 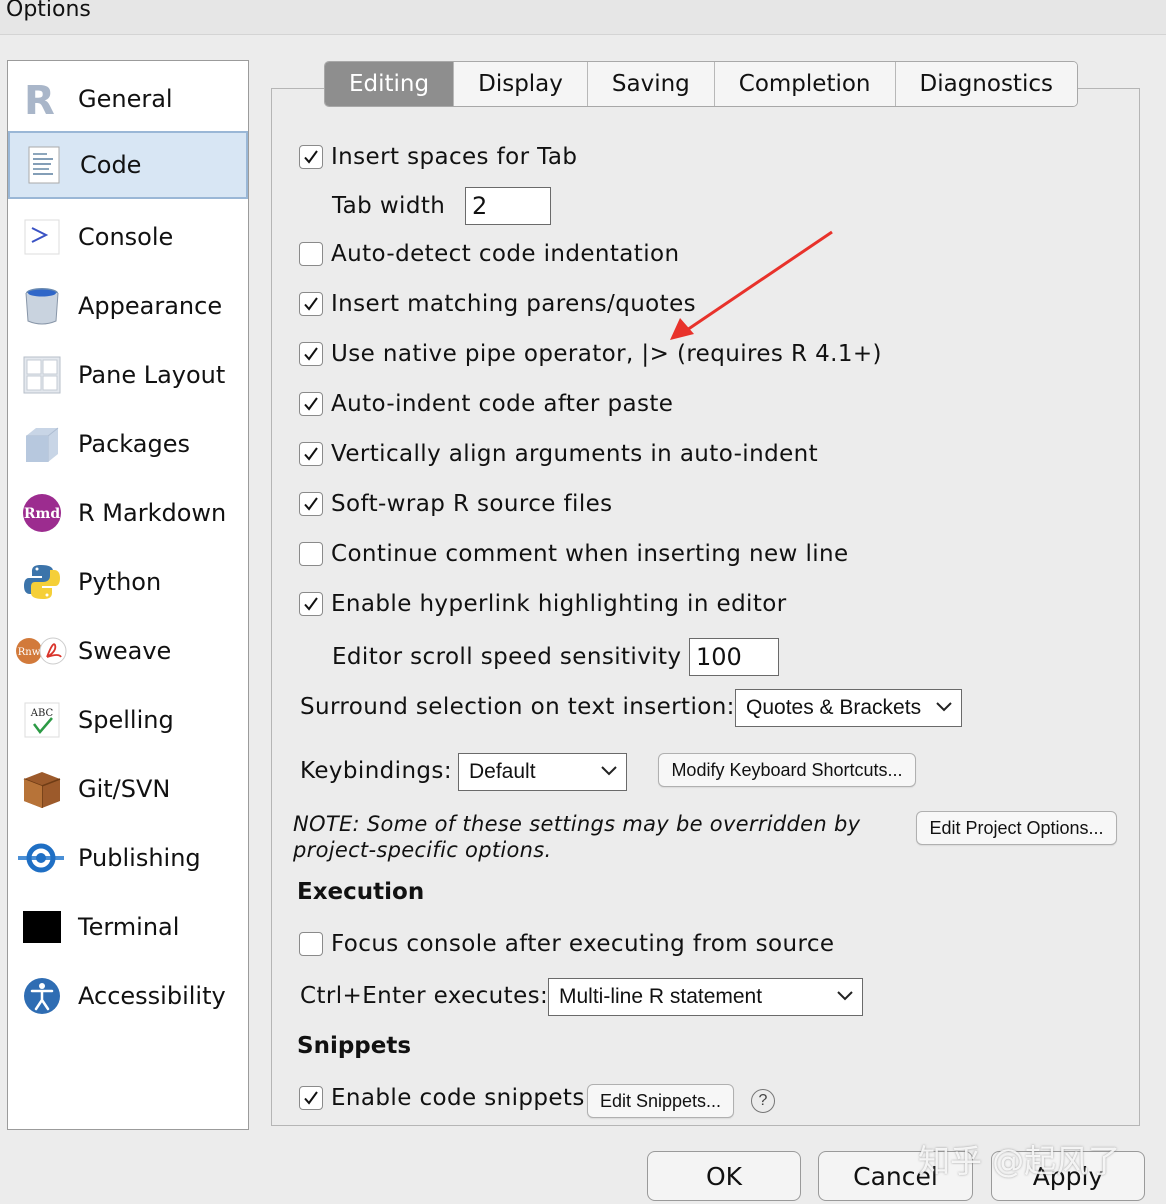 I want to click on watermark: 知乎 @起风了, so click(x=1019, y=1161).